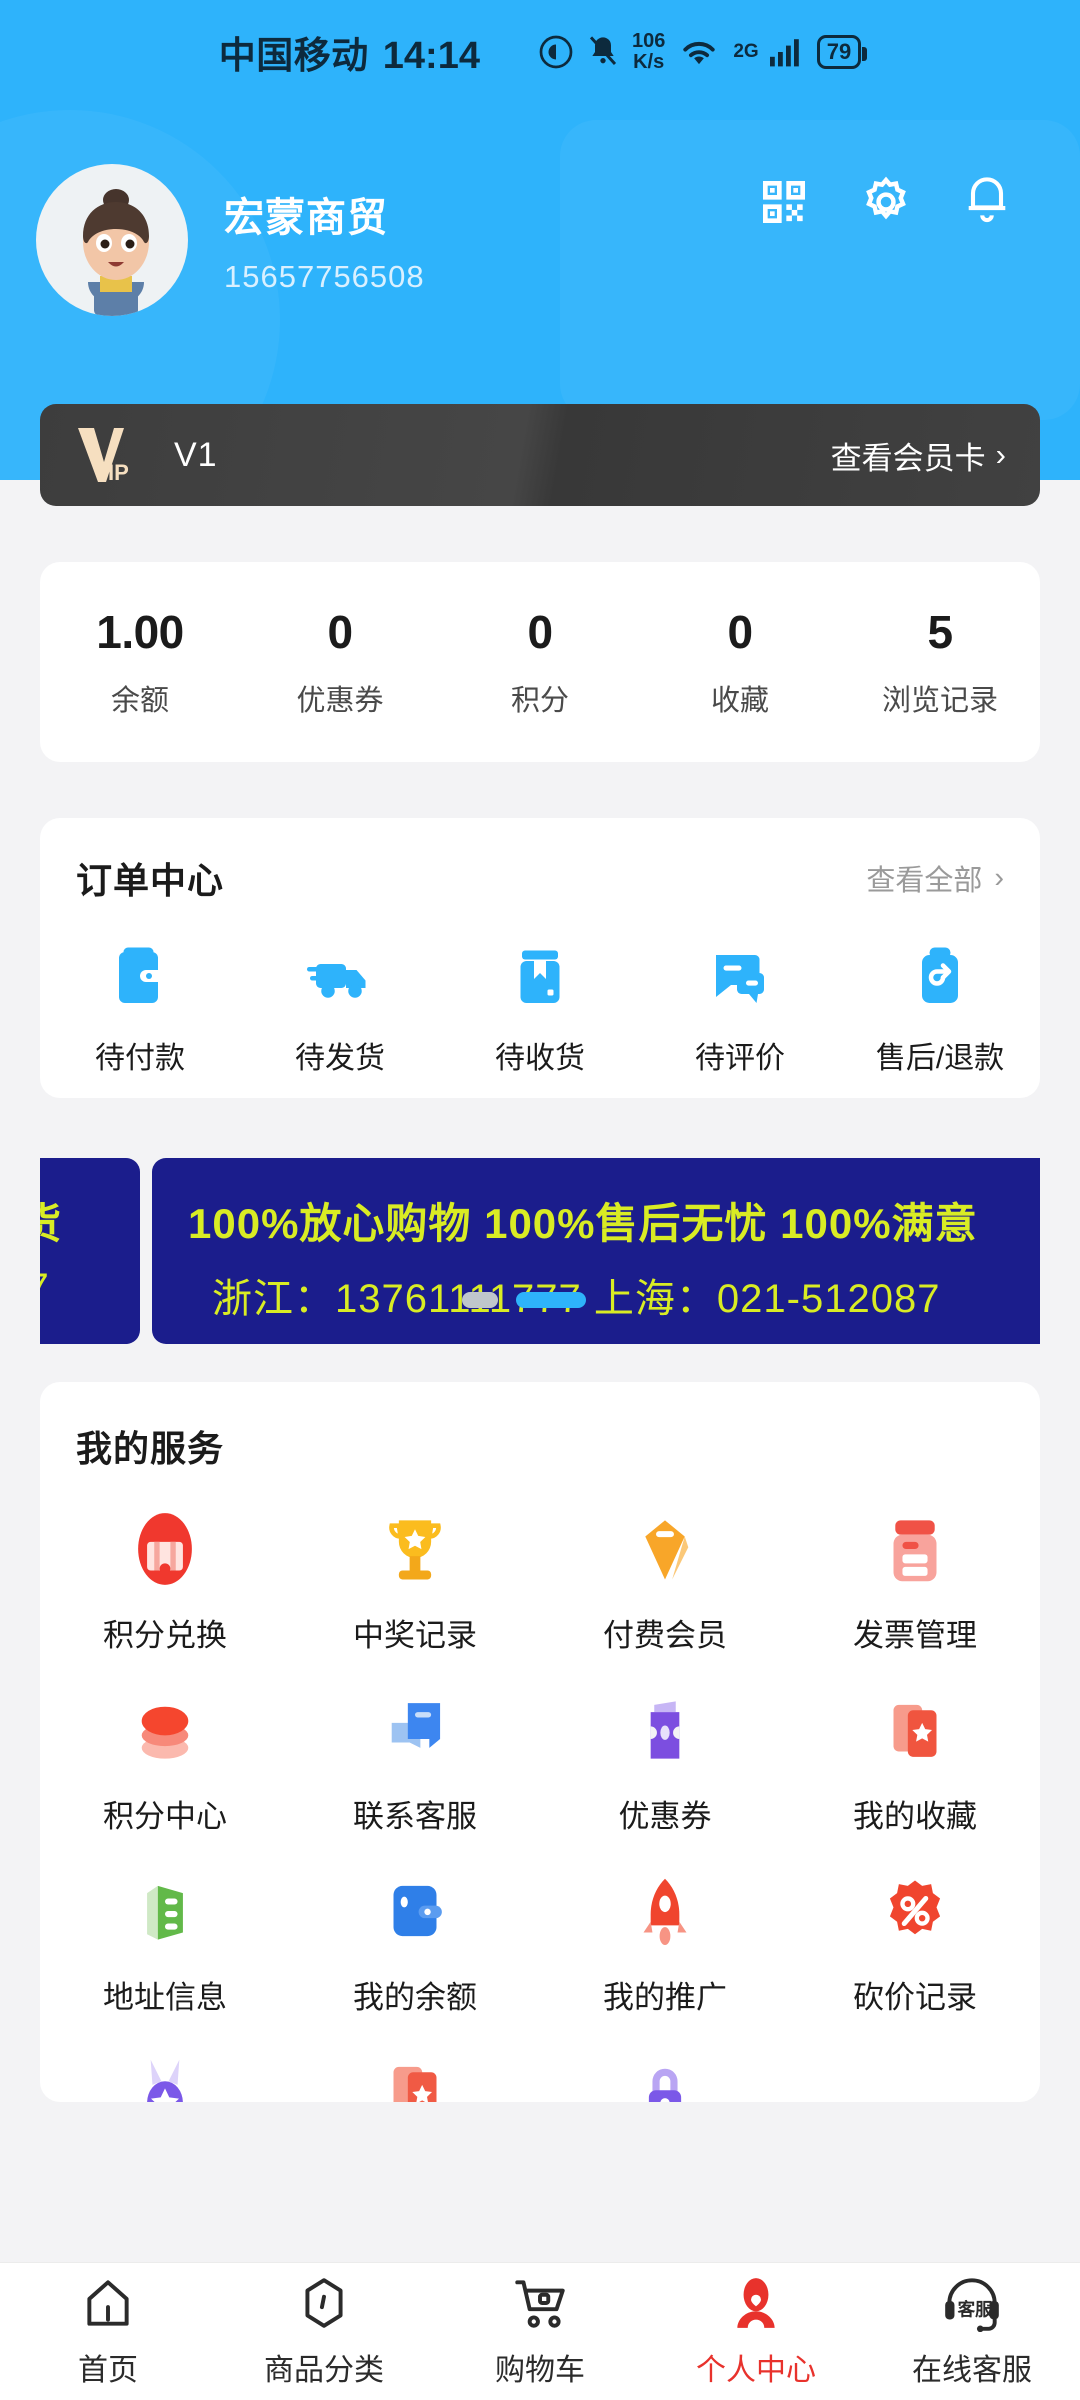 Image resolution: width=1080 pixels, height=2400 pixels. What do you see at coordinates (665, 1635) in the screenshot?
I see `service-label: 付费会员` at bounding box center [665, 1635].